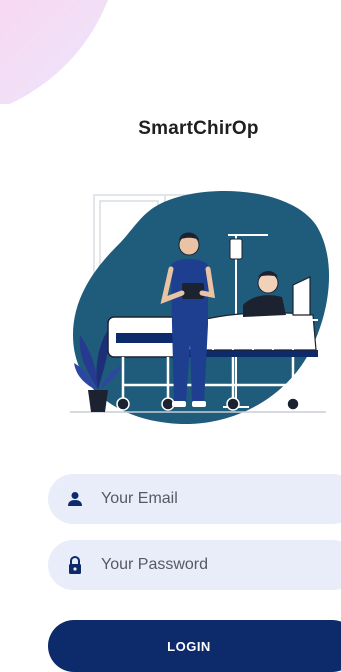  Describe the element at coordinates (194, 646) in the screenshot. I see `login-button: LOGIN` at that location.